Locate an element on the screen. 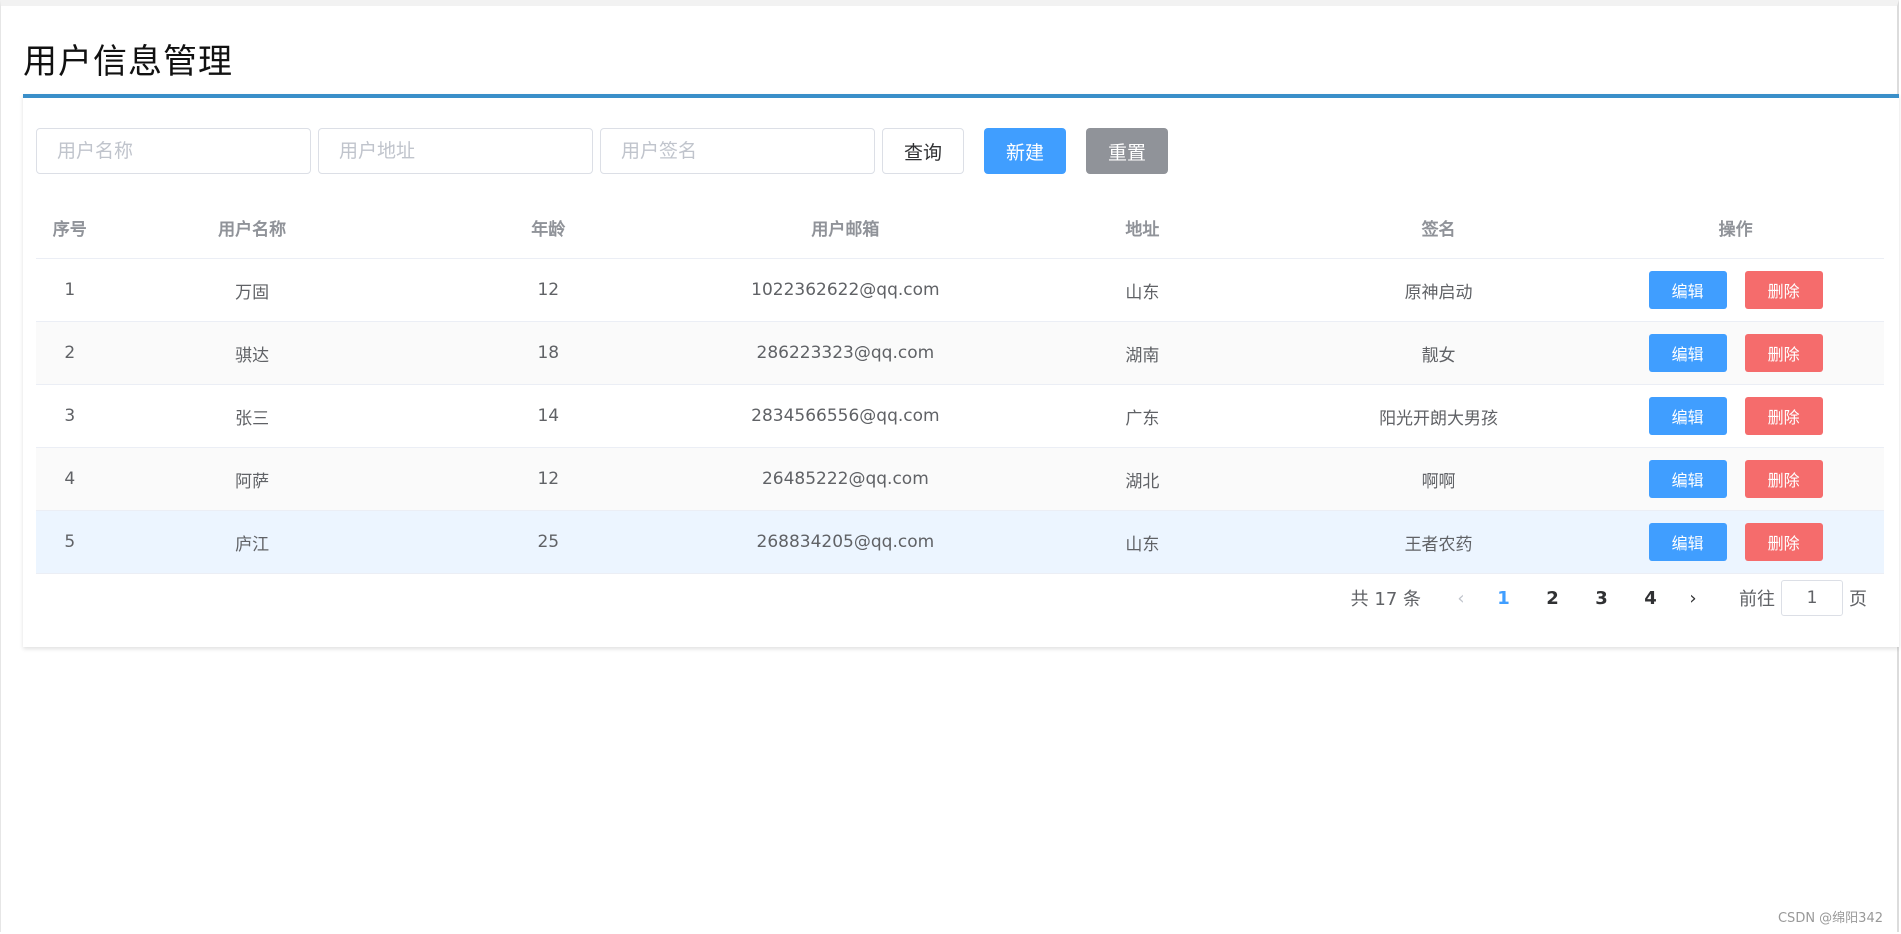  cell-username: 骐达 is located at coordinates (252, 353).